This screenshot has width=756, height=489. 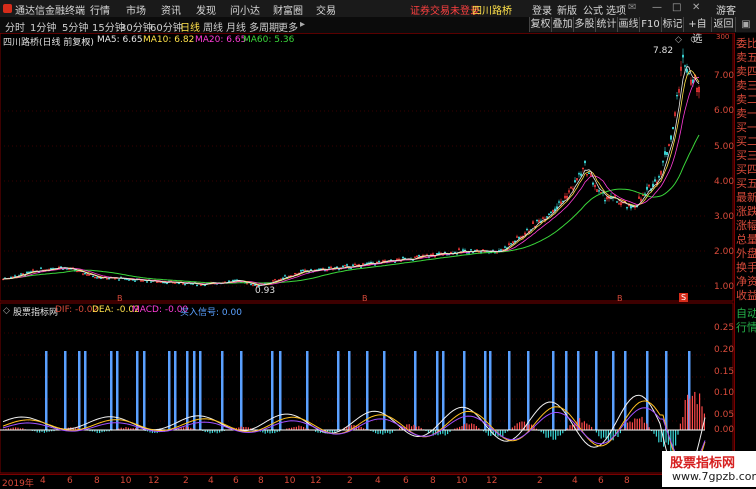 What do you see at coordinates (302, 24) in the screenshot?
I see `chevron-right-icon: ▸` at bounding box center [302, 24].